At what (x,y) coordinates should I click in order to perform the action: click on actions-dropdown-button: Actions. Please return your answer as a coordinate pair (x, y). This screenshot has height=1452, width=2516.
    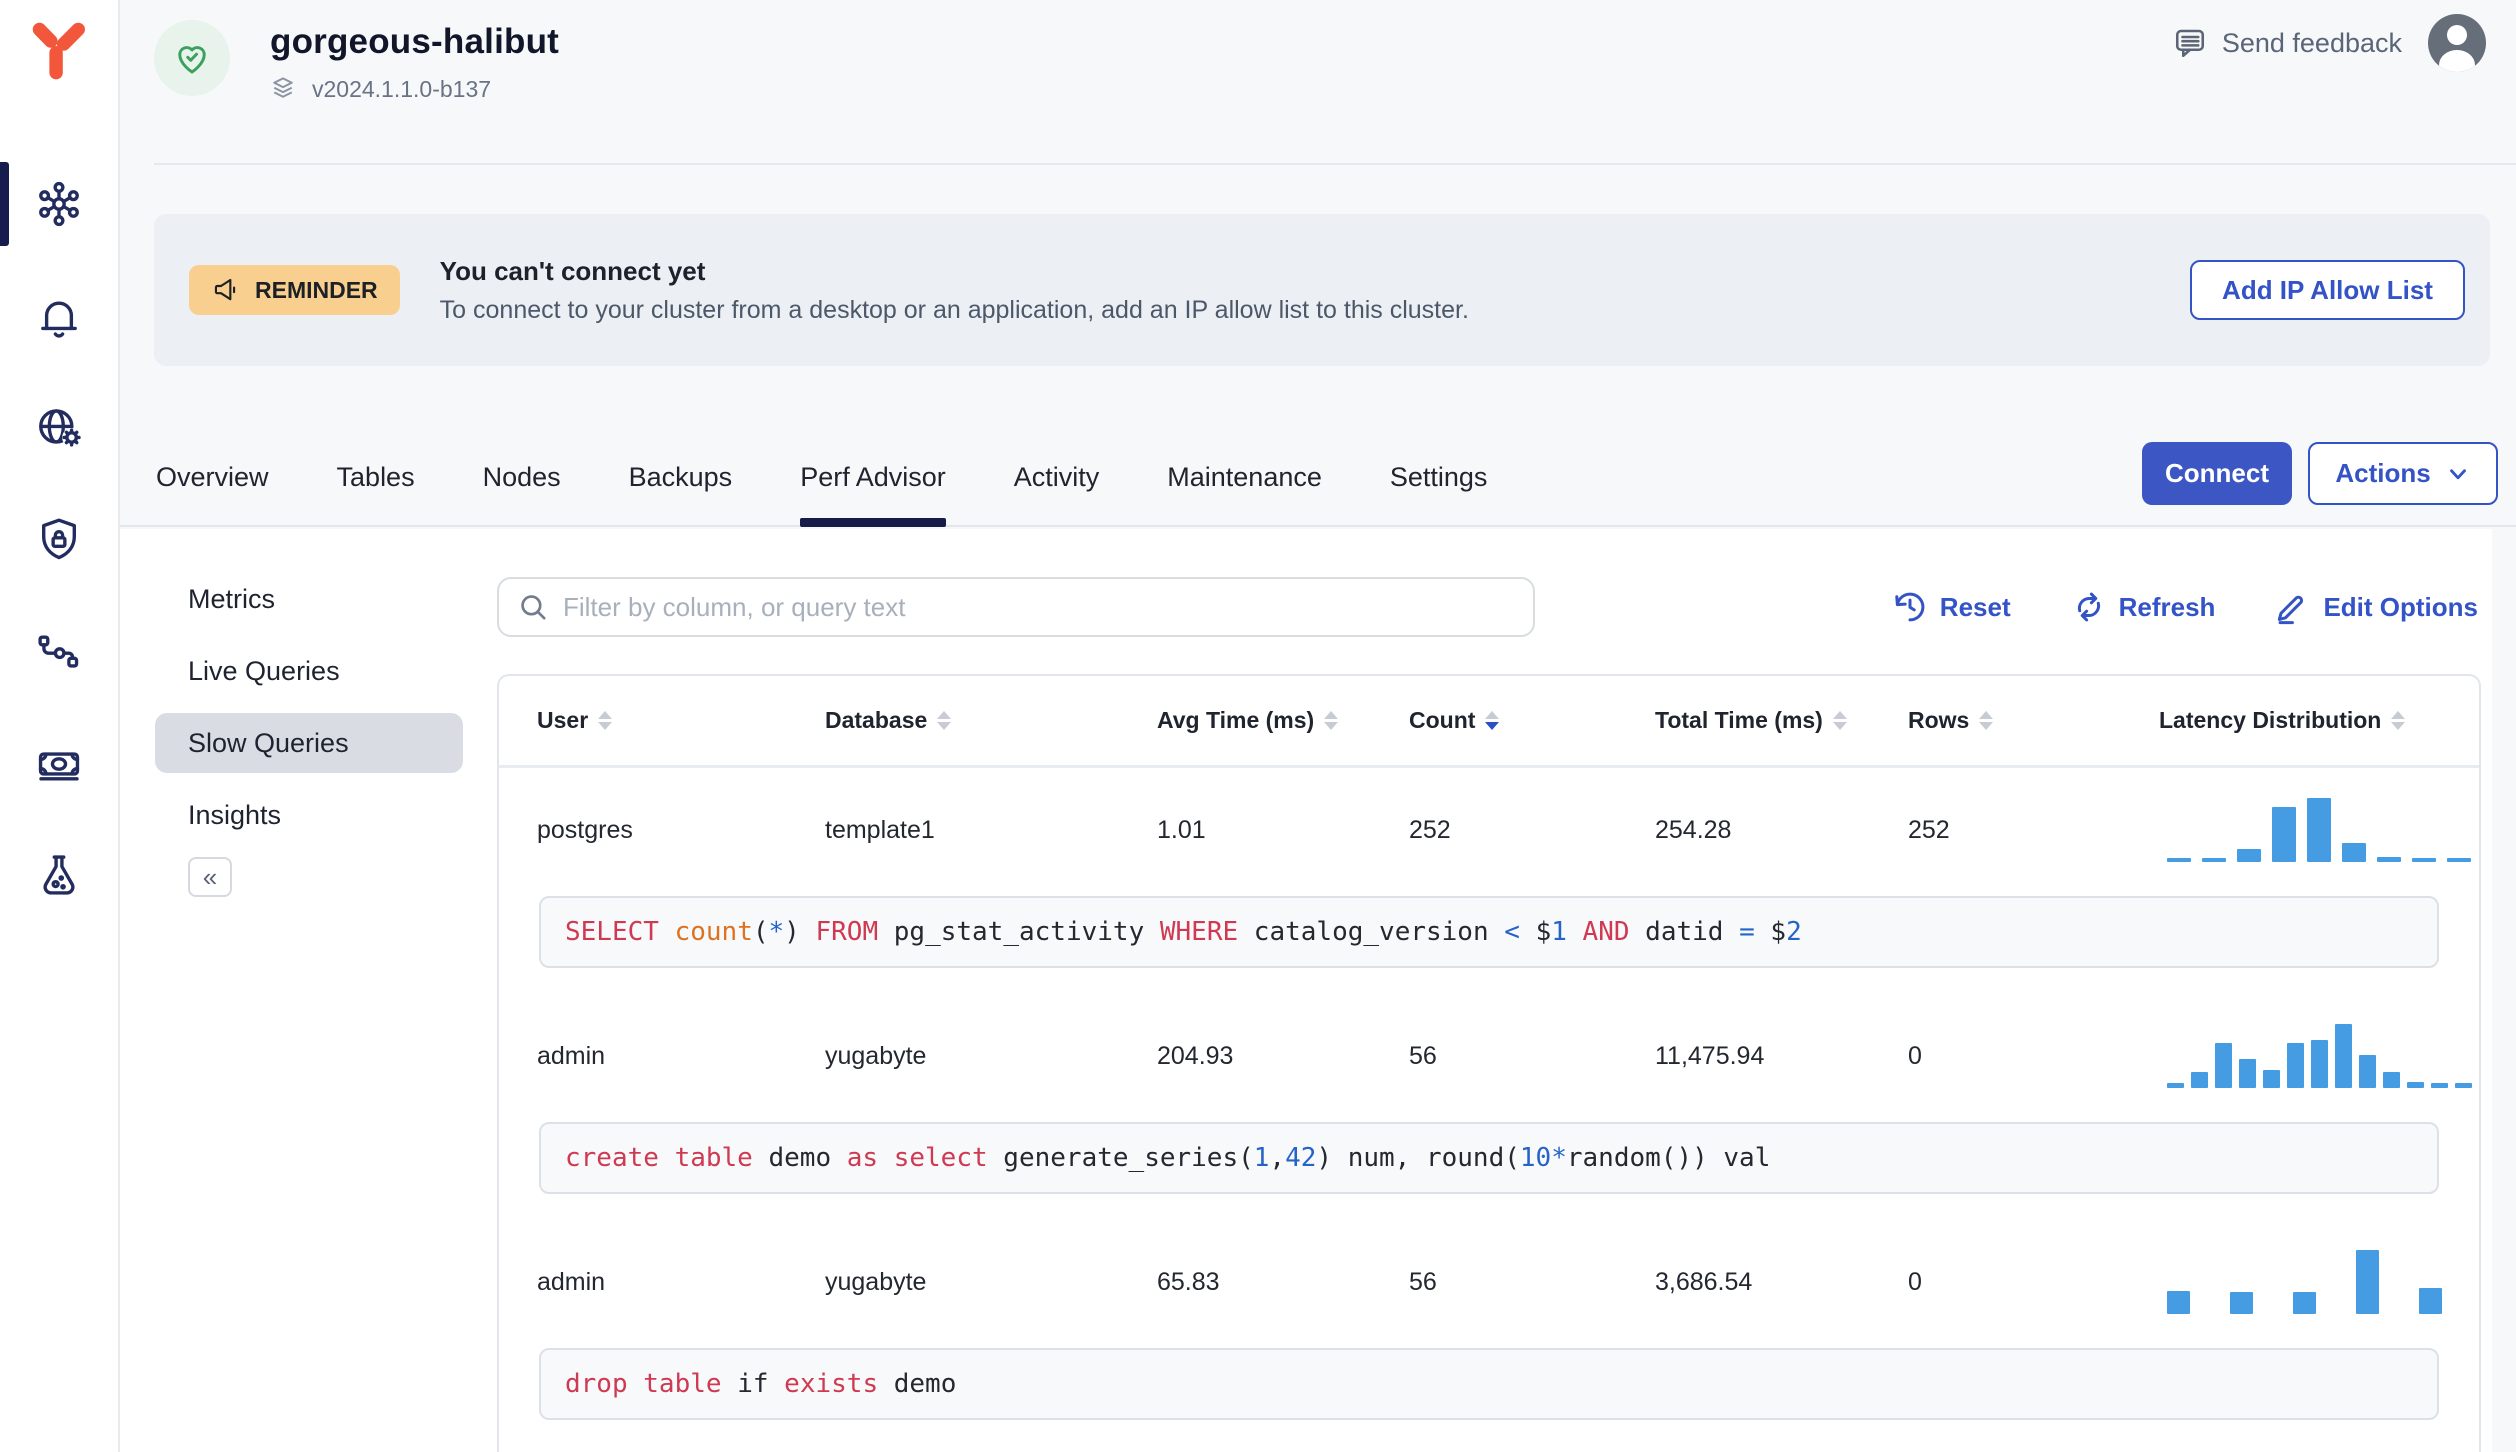
    Looking at the image, I should click on (2403, 473).